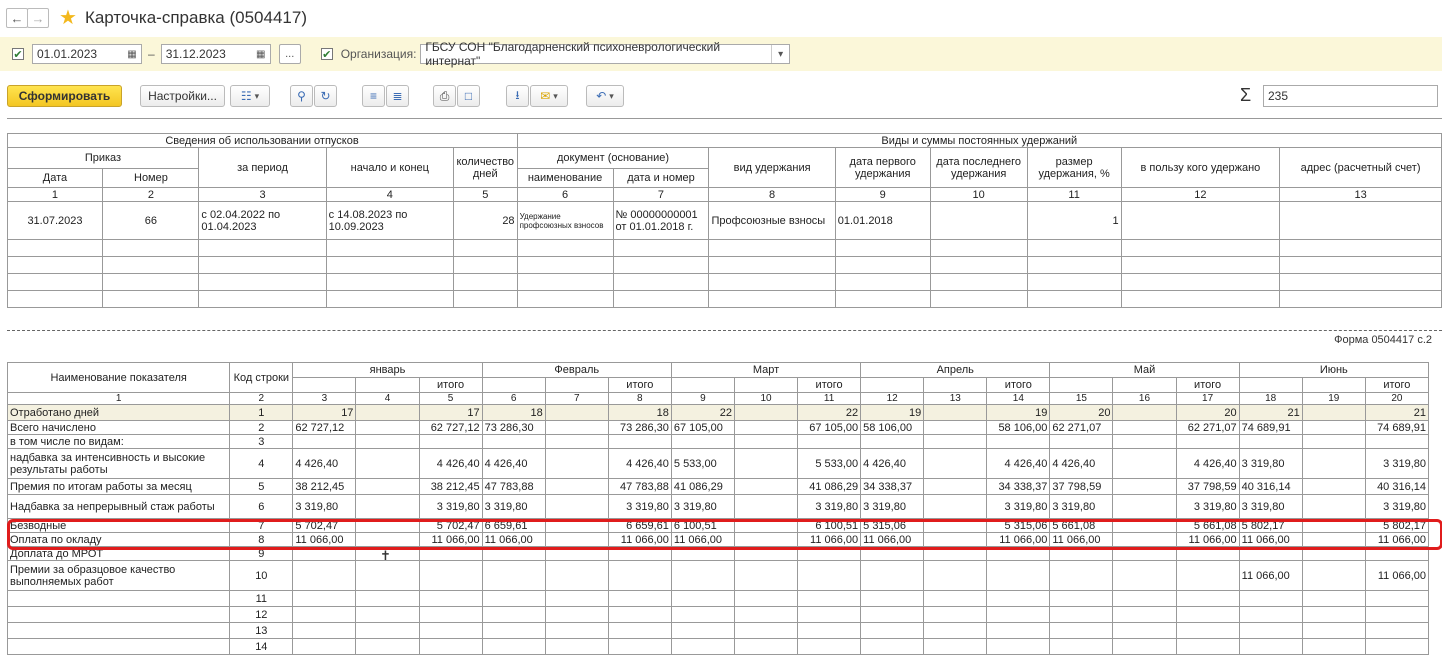  I want to click on indicator-name: в том числе по видам:, so click(119, 441).